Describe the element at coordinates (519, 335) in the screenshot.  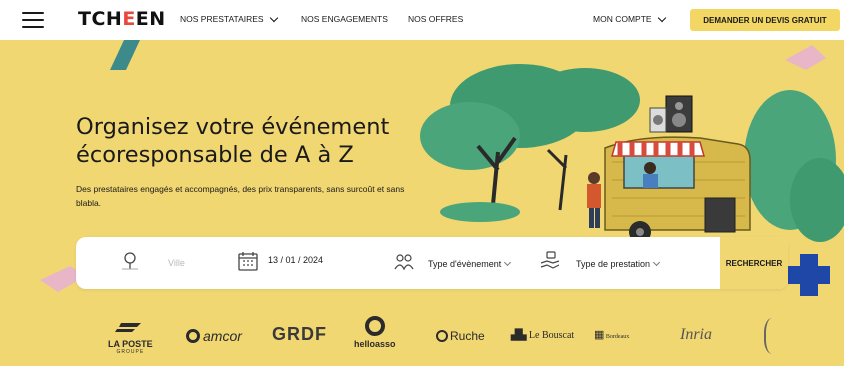
I see `le-bouscat-mark-icon: ▟▙` at that location.